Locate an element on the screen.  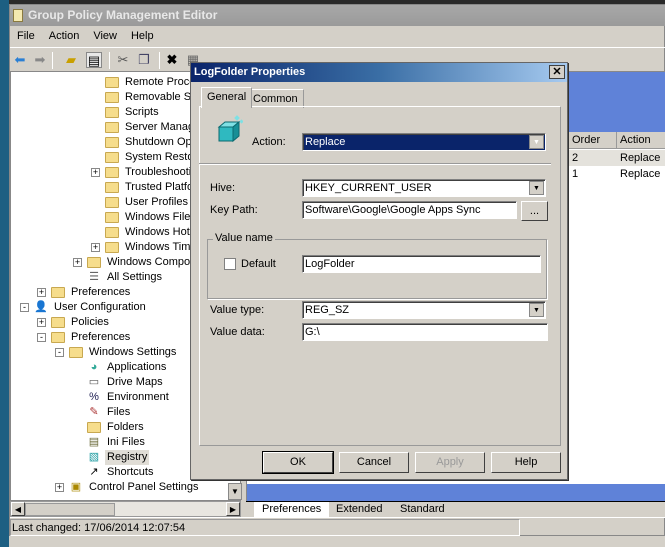
pane-footer-band is located at coordinates (456, 493).